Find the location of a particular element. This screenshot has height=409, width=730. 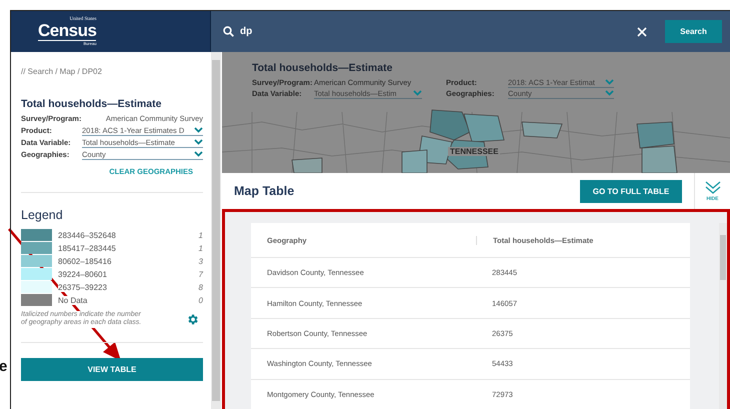

map-table-title: Map Table is located at coordinates (265, 191).